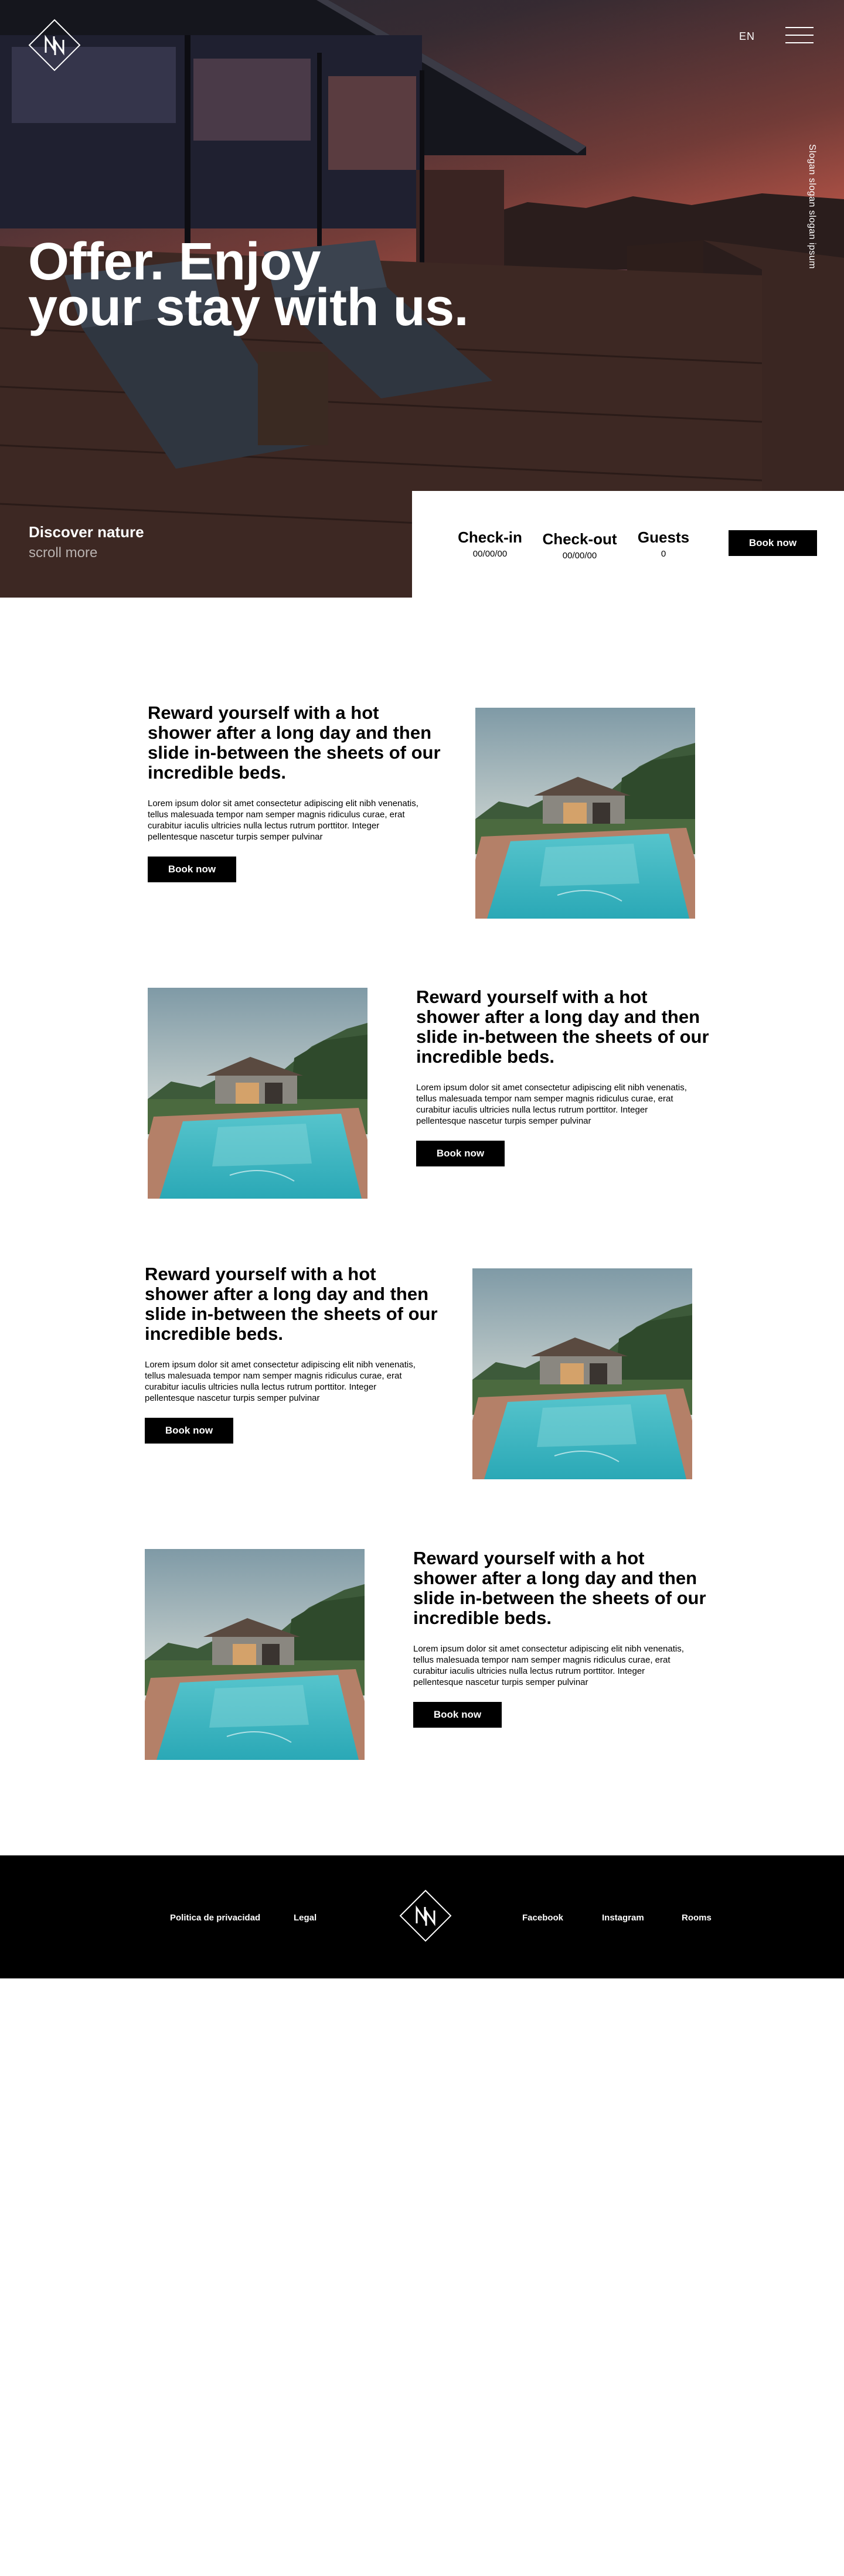 Image resolution: width=844 pixels, height=2576 pixels. I want to click on hero-slogan: Slogan slogan slogan ipsum, so click(812, 206).